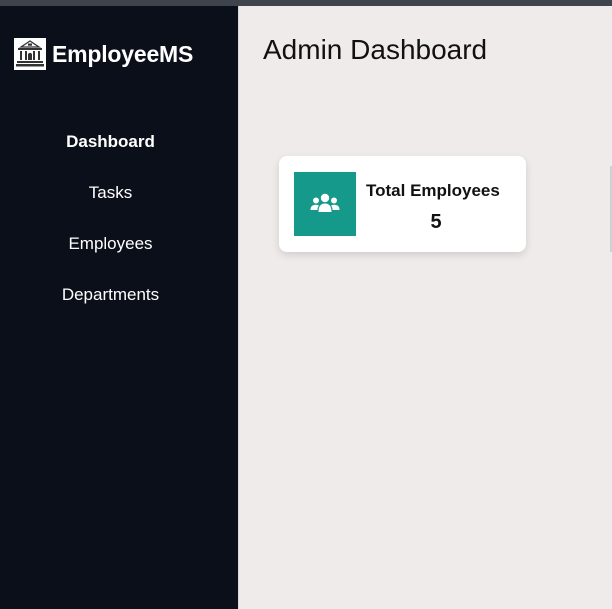 The image size is (612, 609). Describe the element at coordinates (110, 307) in the screenshot. I see `sidebar-item-departments: Departments` at that location.